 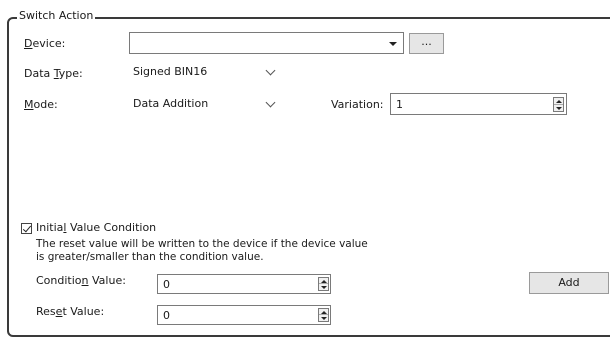 I want to click on device-combo, so click(x=266, y=43).